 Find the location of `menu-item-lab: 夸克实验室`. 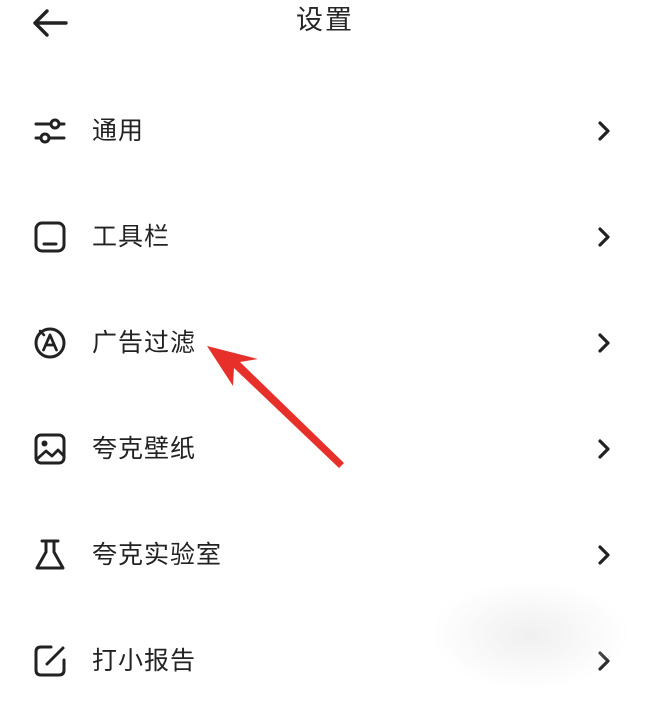

menu-item-lab: 夸克实验室 is located at coordinates (325, 555).